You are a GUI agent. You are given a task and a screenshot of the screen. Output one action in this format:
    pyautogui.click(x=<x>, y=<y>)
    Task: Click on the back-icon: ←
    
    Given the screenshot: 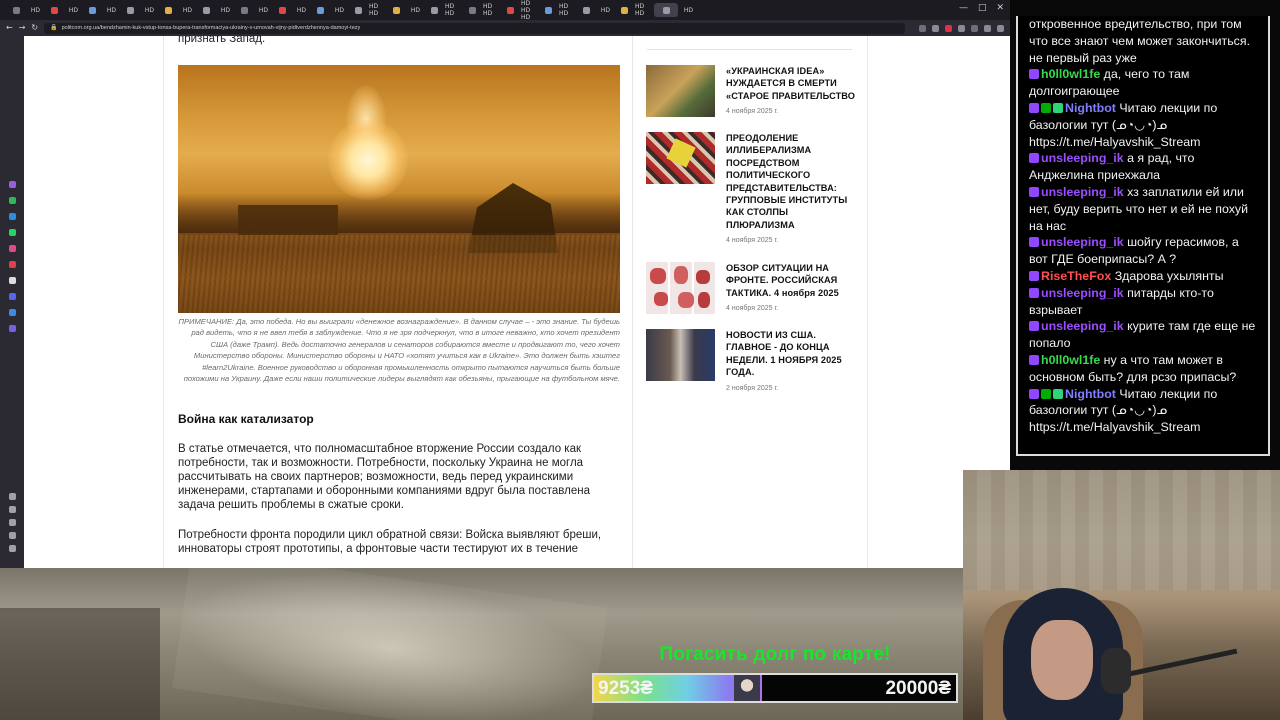 What is the action you would take?
    pyautogui.click(x=9, y=28)
    